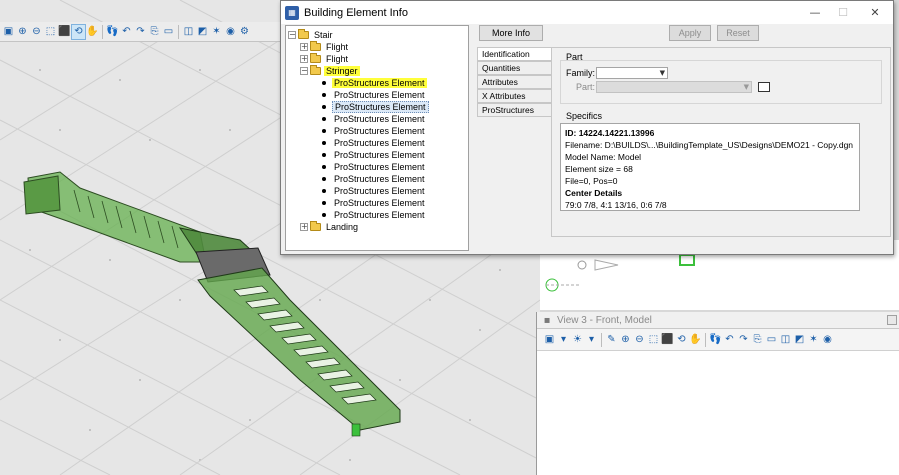  Describe the element at coordinates (738, 33) in the screenshot. I see `reset-button: Reset` at that location.